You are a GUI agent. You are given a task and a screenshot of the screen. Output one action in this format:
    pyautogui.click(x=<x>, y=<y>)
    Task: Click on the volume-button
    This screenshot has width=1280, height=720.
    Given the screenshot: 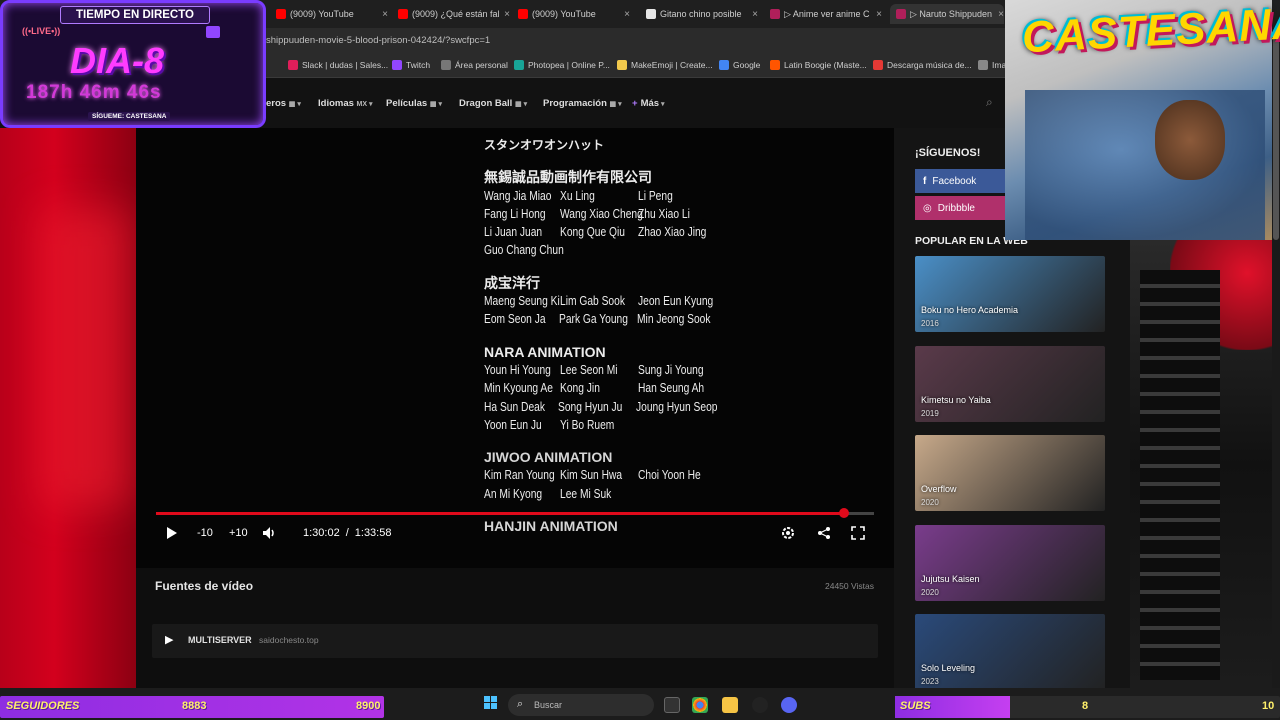 What is the action you would take?
    pyautogui.click(x=270, y=533)
    